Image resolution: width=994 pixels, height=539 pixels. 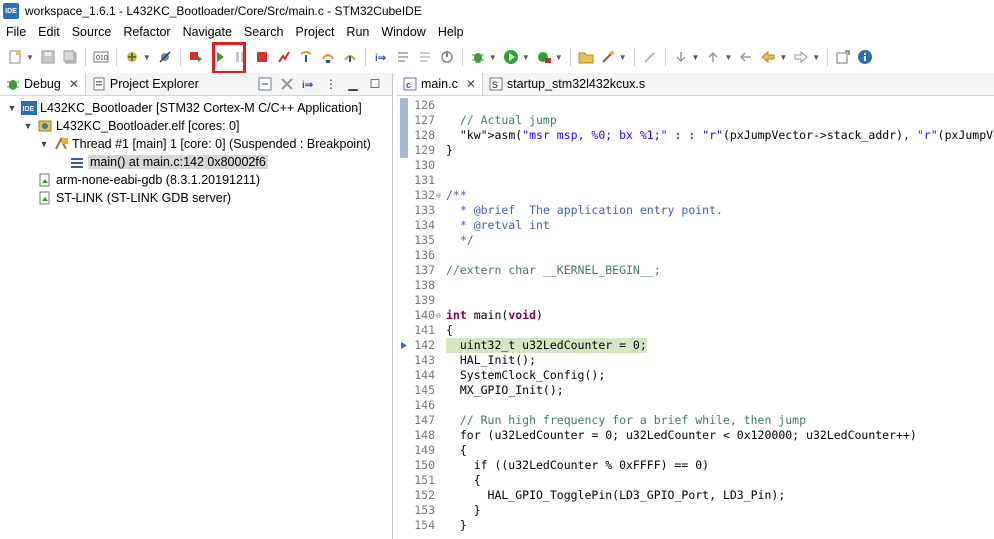 I want to click on tree-row-elf: ▼ L432KC_Bootloader.elf [cores: 0], so click(x=196, y=126).